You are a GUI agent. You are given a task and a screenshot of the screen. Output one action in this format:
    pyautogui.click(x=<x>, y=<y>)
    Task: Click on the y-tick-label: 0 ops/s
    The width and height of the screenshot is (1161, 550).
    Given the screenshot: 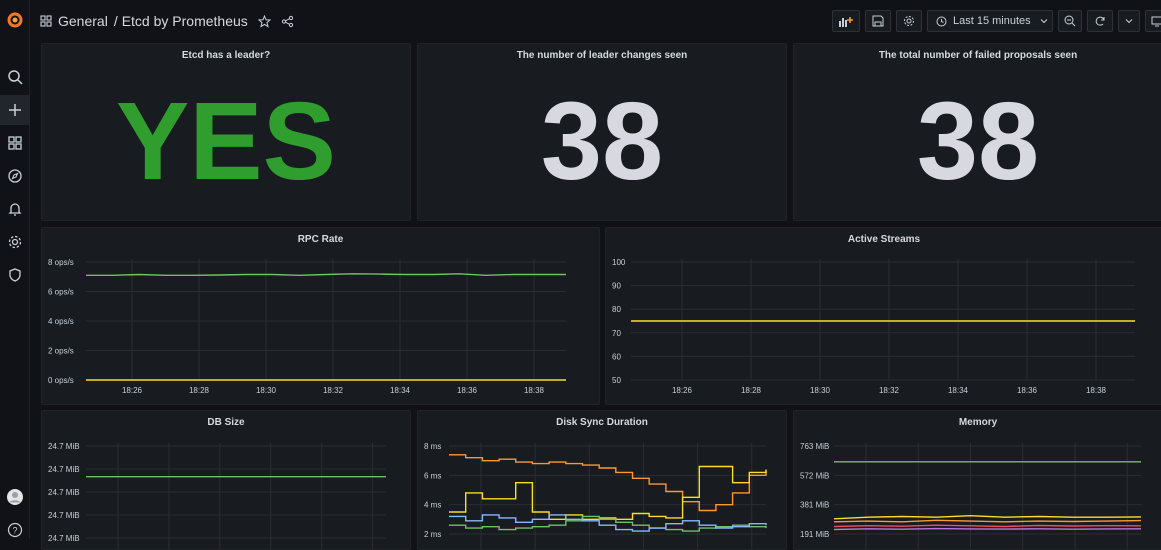 What is the action you would take?
    pyautogui.click(x=61, y=380)
    